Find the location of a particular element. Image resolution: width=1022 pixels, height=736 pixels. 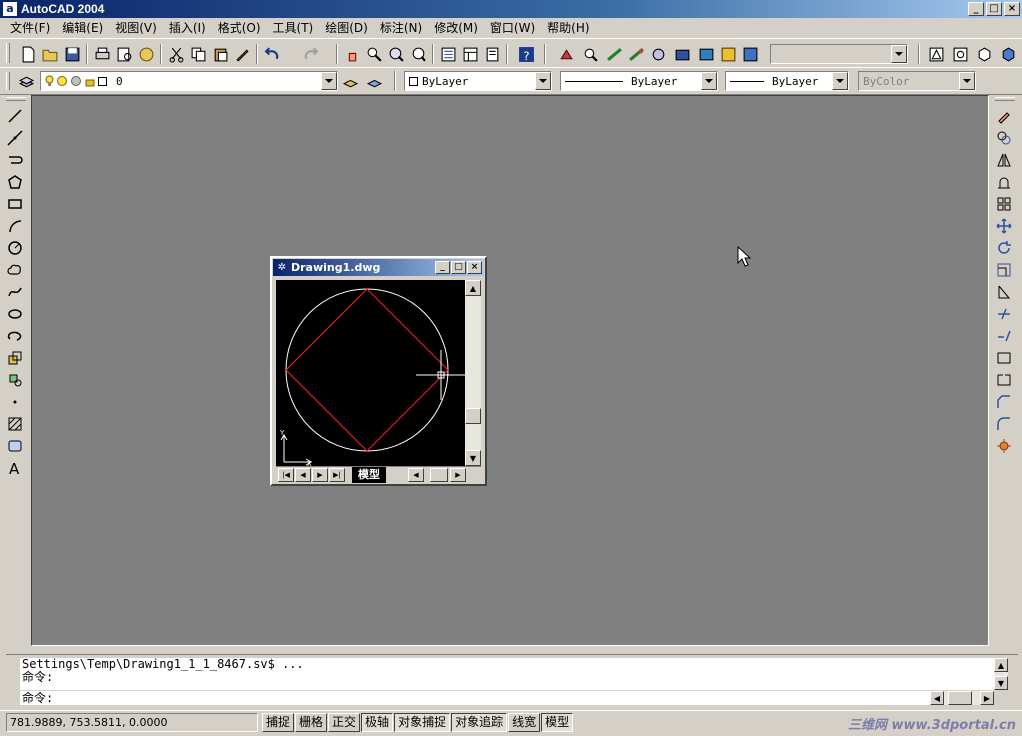

dbconnect-icon is located at coordinates (566, 54).